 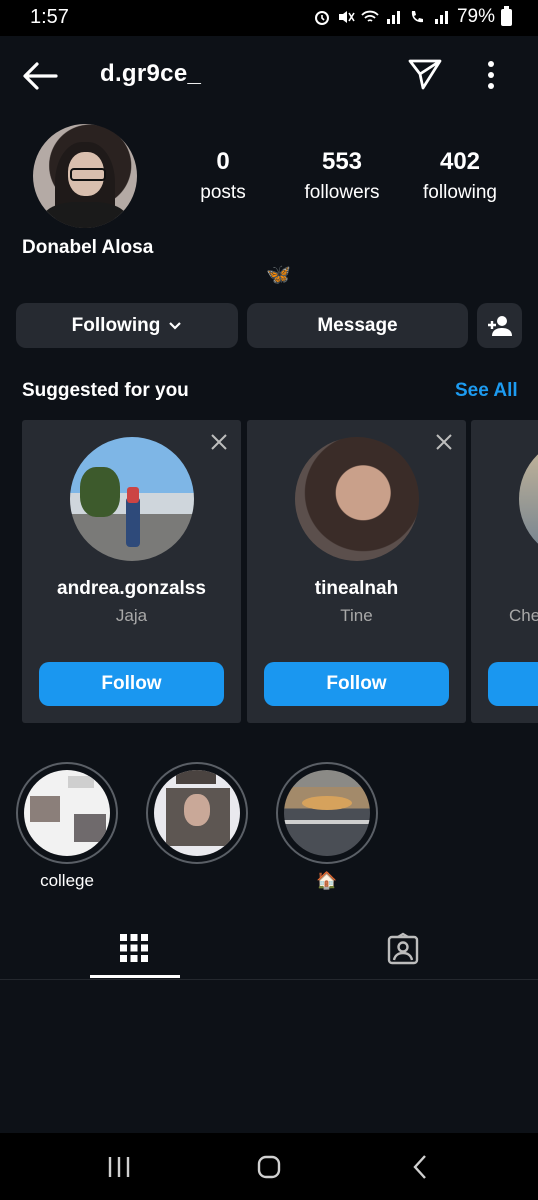 What do you see at coordinates (278, 275) in the screenshot?
I see `profile-bio: 🦋` at bounding box center [278, 275].